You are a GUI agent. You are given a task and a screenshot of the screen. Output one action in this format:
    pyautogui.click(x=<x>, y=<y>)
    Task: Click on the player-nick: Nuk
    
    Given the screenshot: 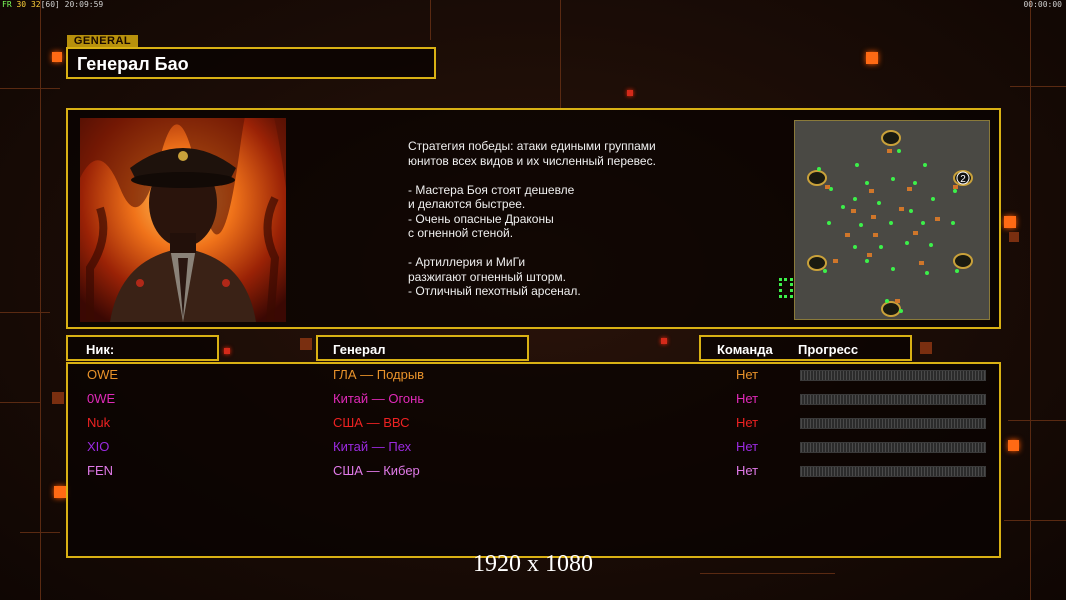 What is the action you would take?
    pyautogui.click(x=99, y=422)
    